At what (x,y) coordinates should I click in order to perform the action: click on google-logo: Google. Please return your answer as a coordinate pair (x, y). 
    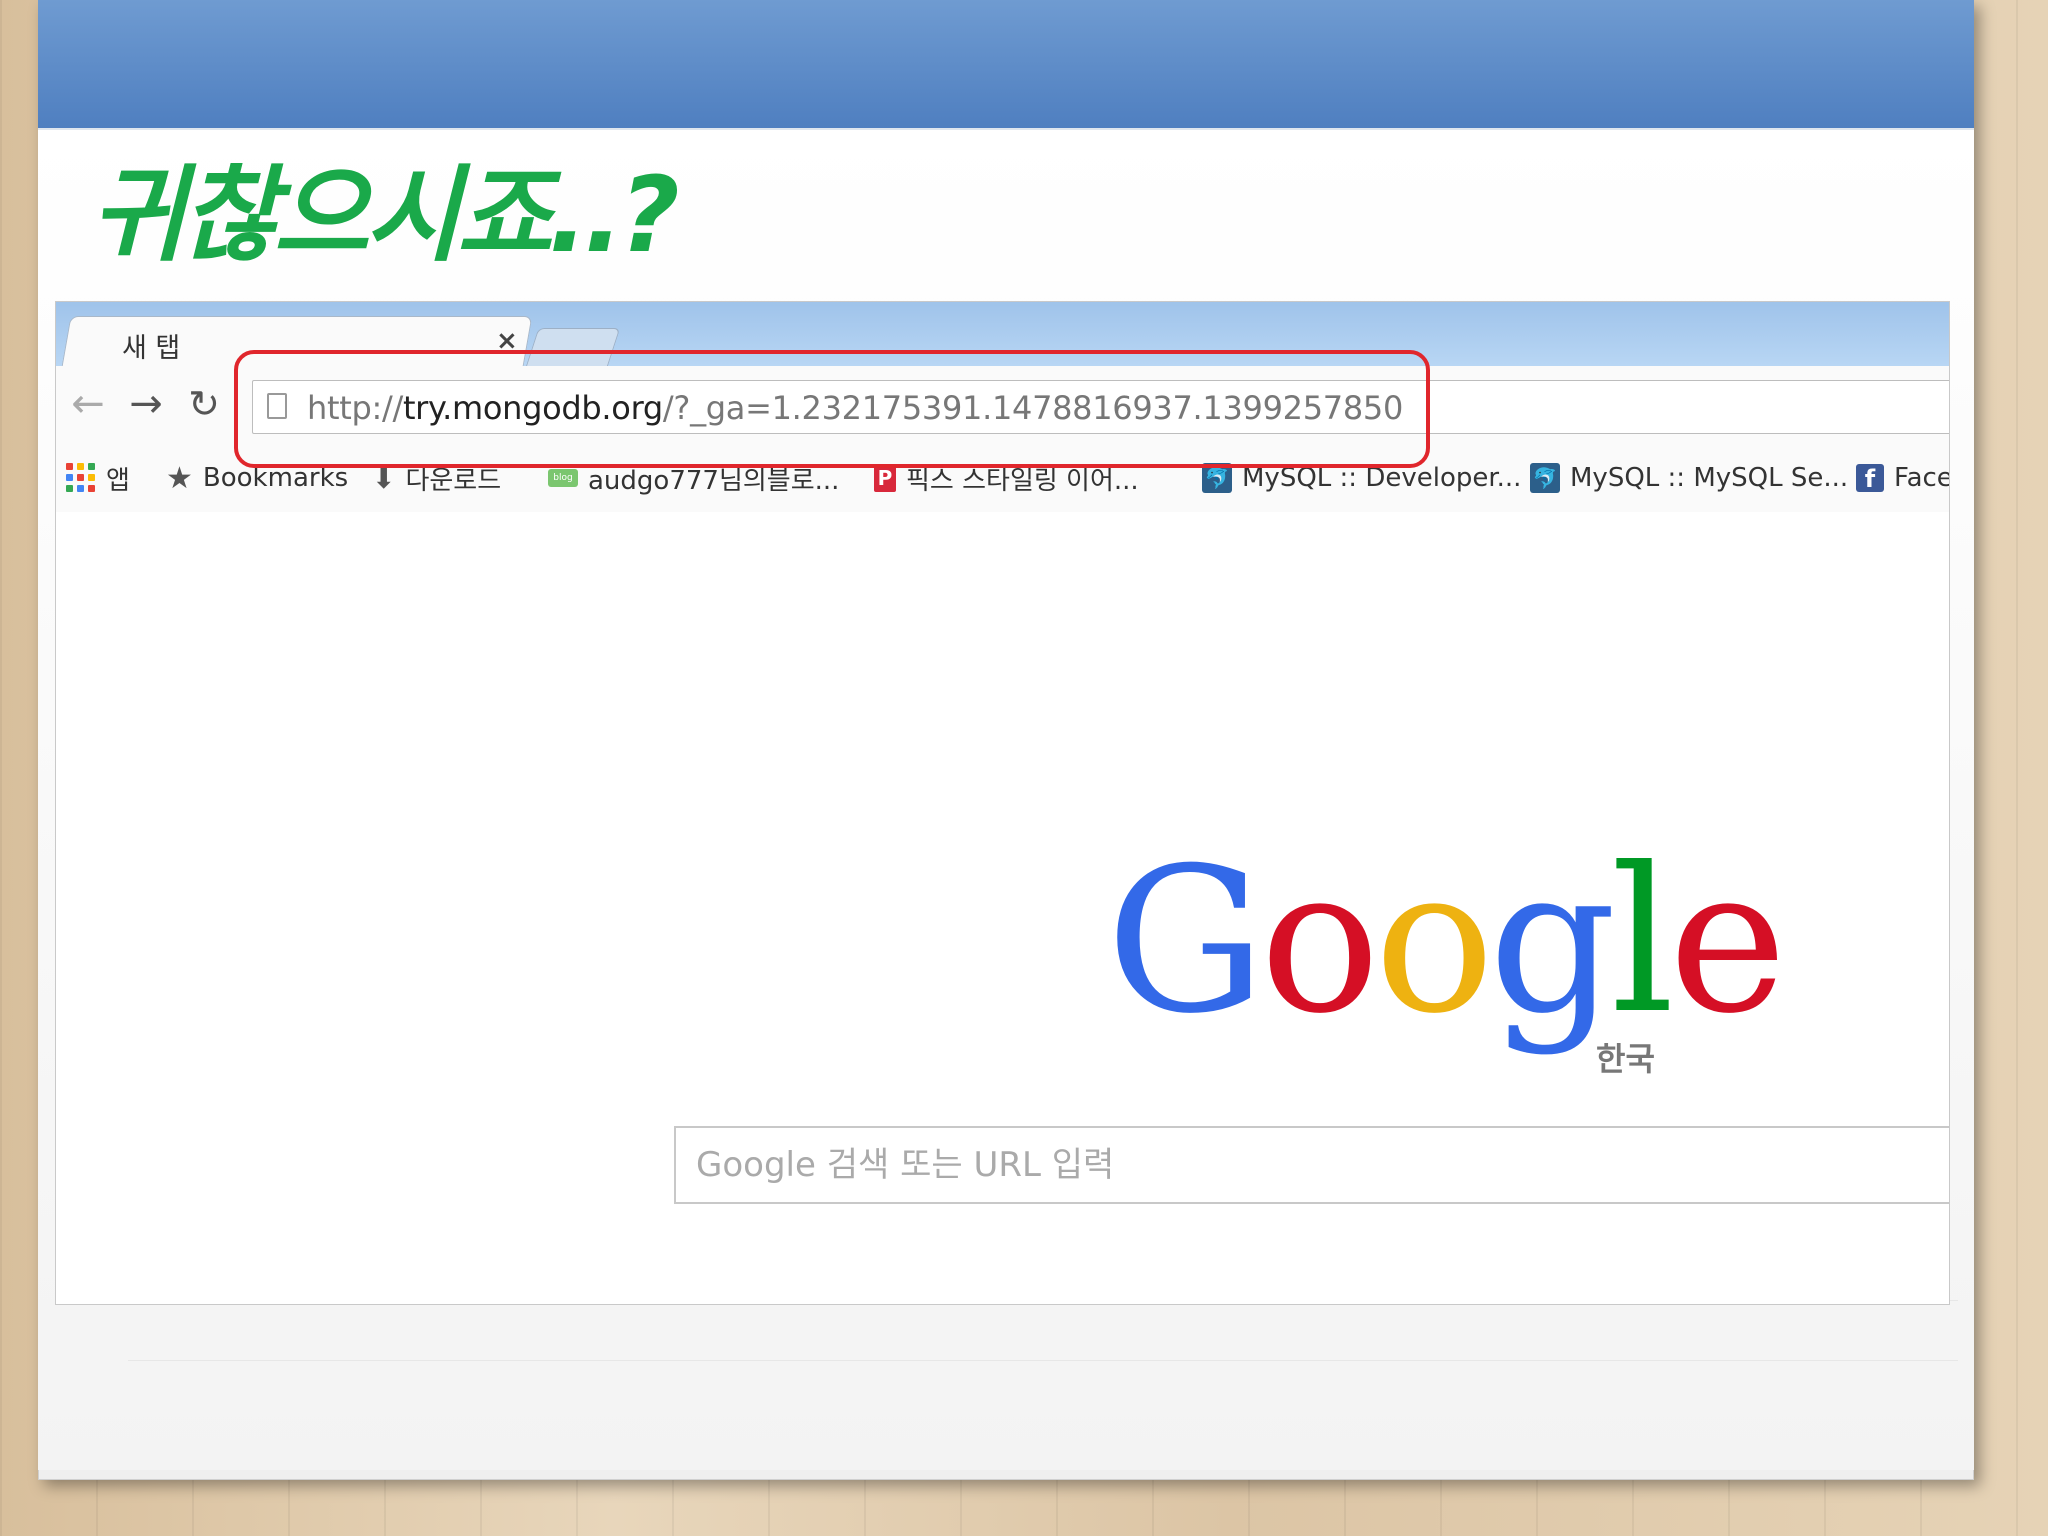
    Looking at the image, I should click on (1446, 941).